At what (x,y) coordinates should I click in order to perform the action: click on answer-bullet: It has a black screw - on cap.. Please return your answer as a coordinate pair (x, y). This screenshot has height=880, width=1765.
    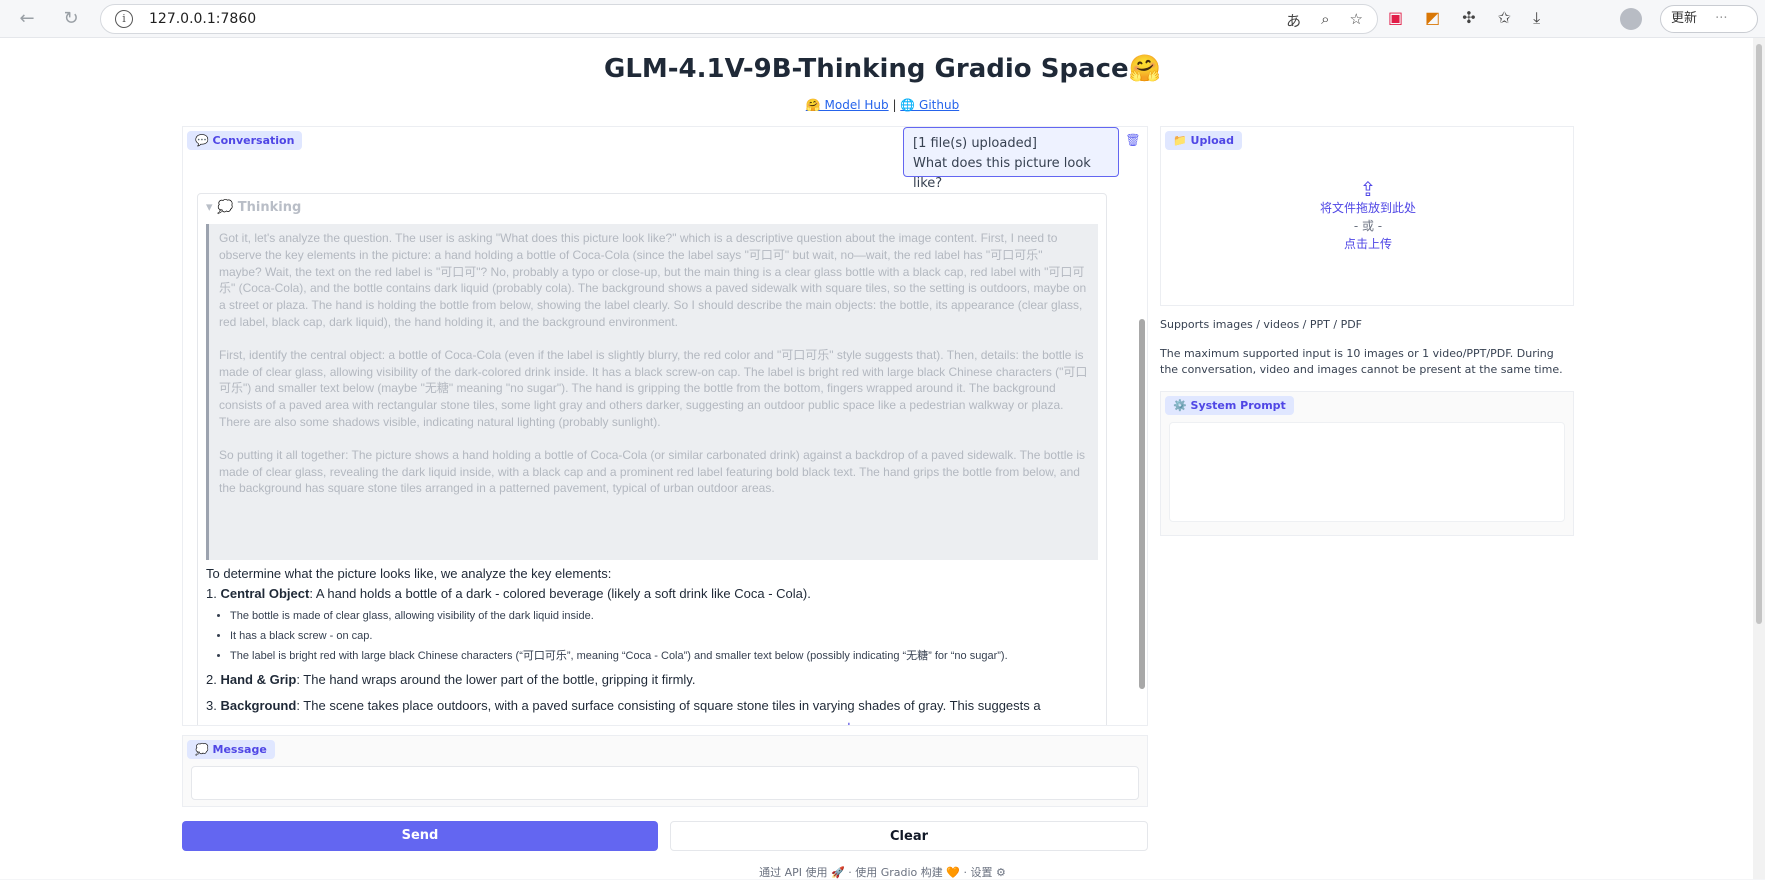
    Looking at the image, I should click on (664, 636).